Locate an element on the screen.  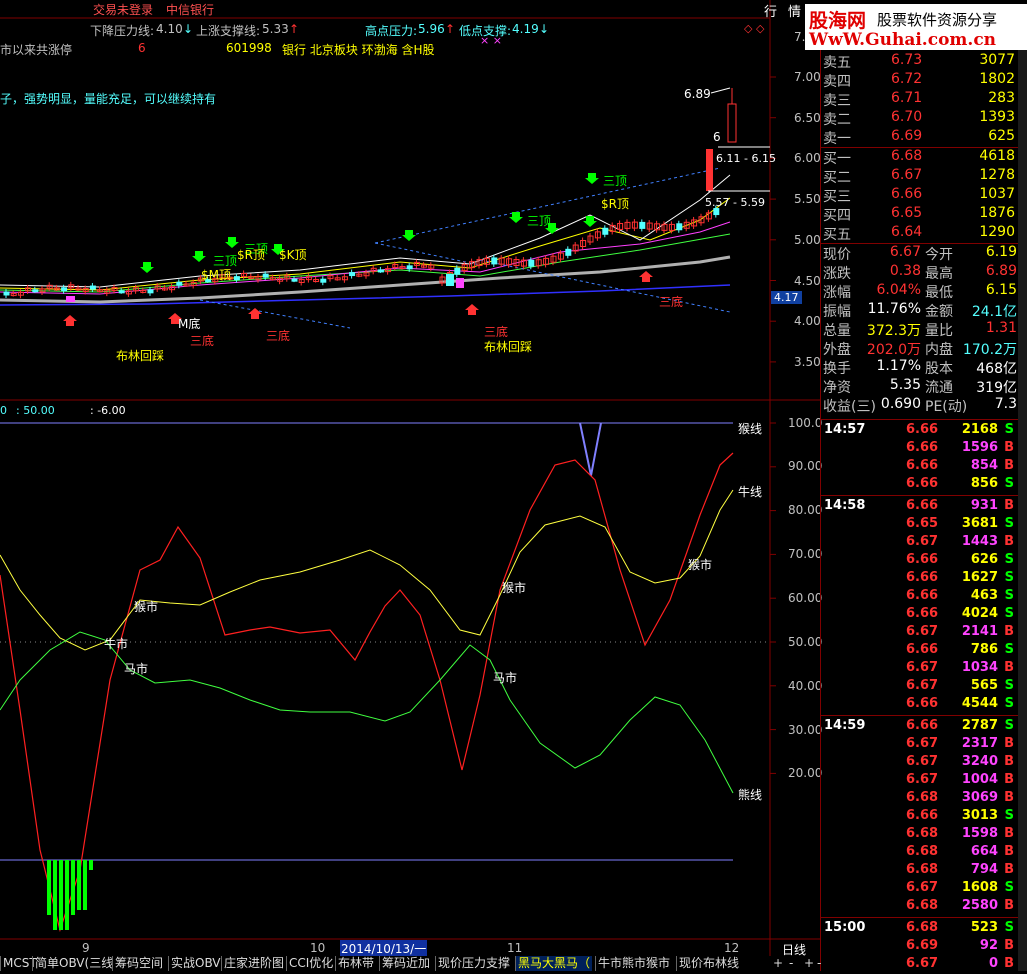
bottom-signal-1: 三底 is located at coordinates (202, 341).